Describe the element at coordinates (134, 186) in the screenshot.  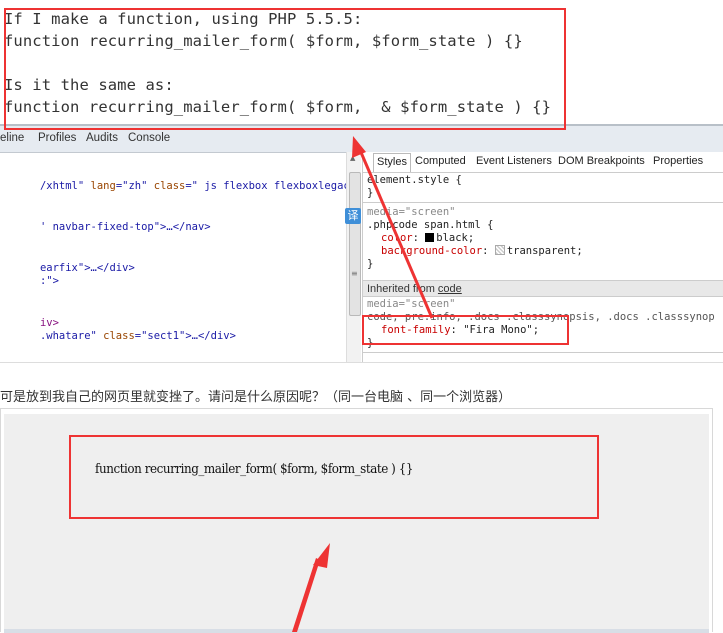
I see `attr-value: ="zh"` at that location.